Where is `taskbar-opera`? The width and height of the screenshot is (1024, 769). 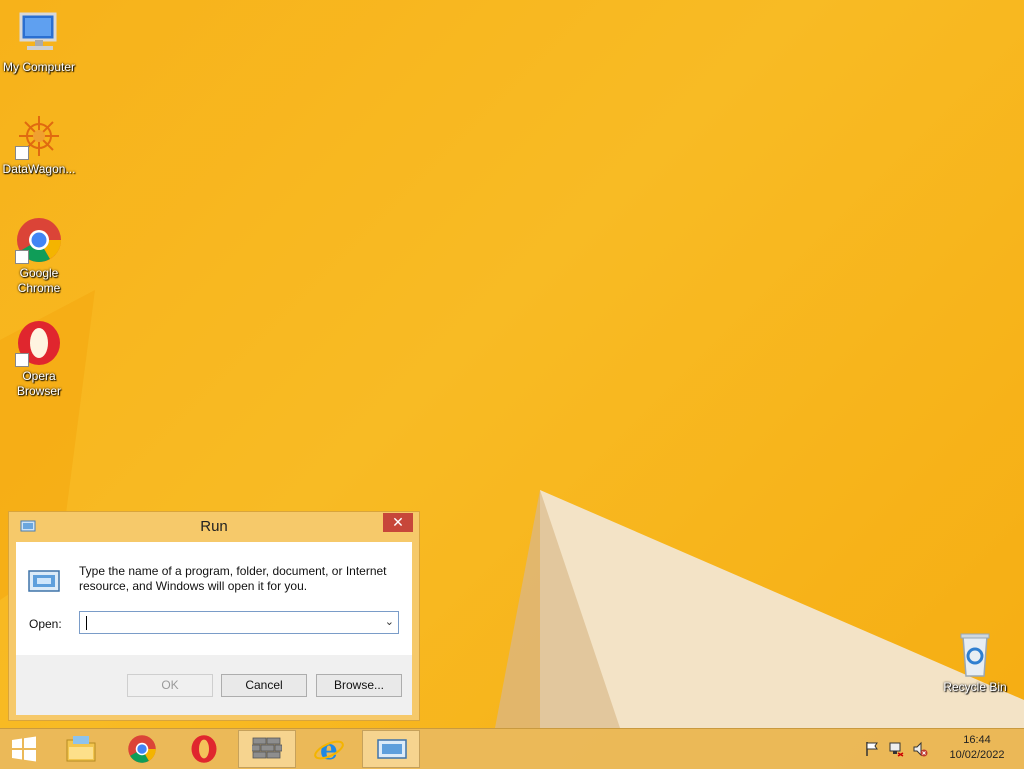
taskbar-opera is located at coordinates (205, 749).